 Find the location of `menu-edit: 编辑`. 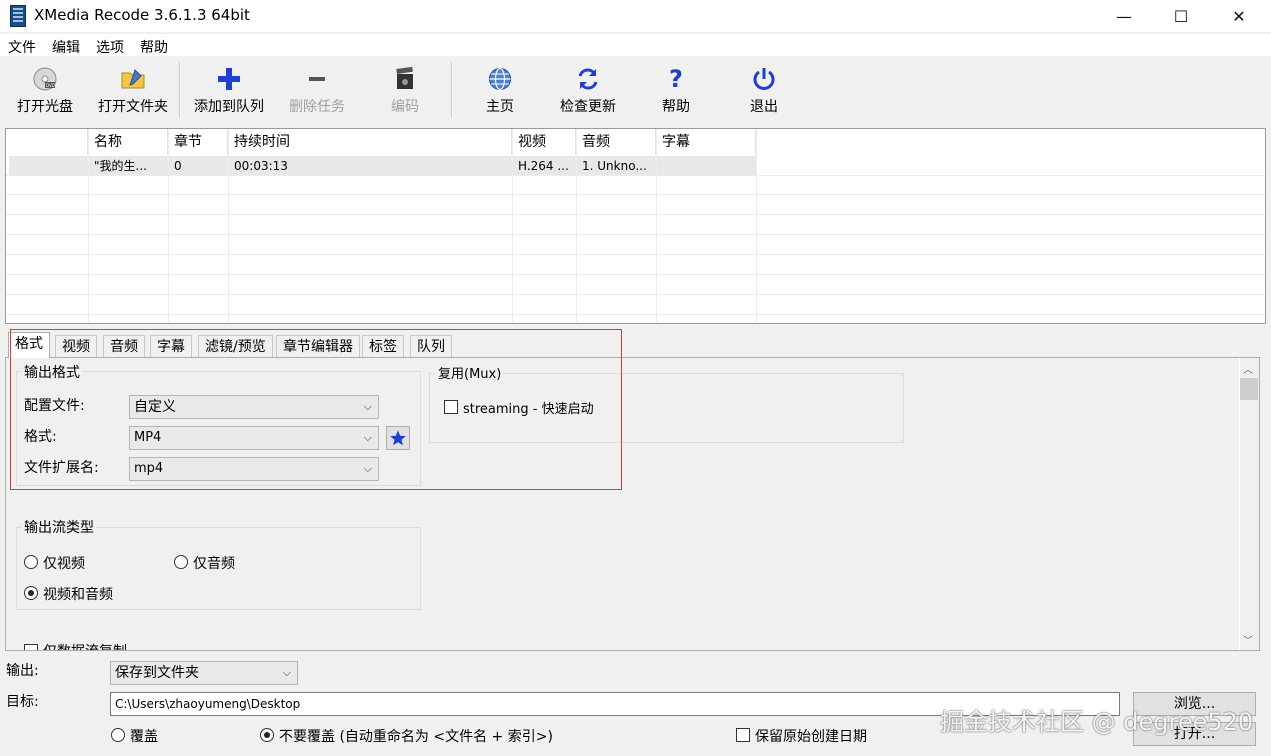

menu-edit: 编辑 is located at coordinates (66, 47).